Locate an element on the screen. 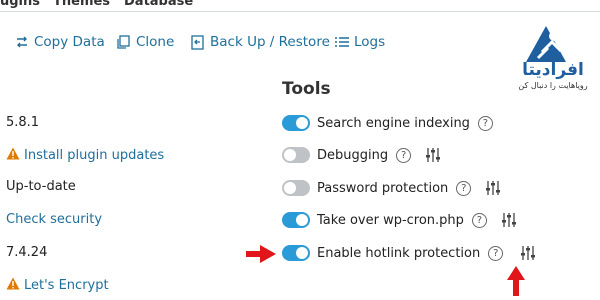 This screenshot has width=600, height=300. install-updates-link: Install plugin updates is located at coordinates (85, 155).